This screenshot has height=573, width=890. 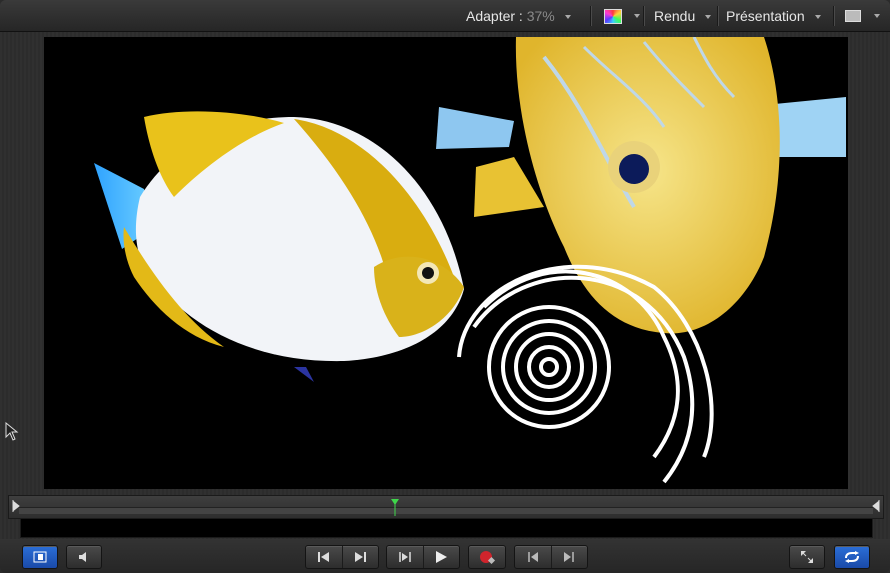 I want to click on go-to-start-end-group, so click(x=342, y=557).